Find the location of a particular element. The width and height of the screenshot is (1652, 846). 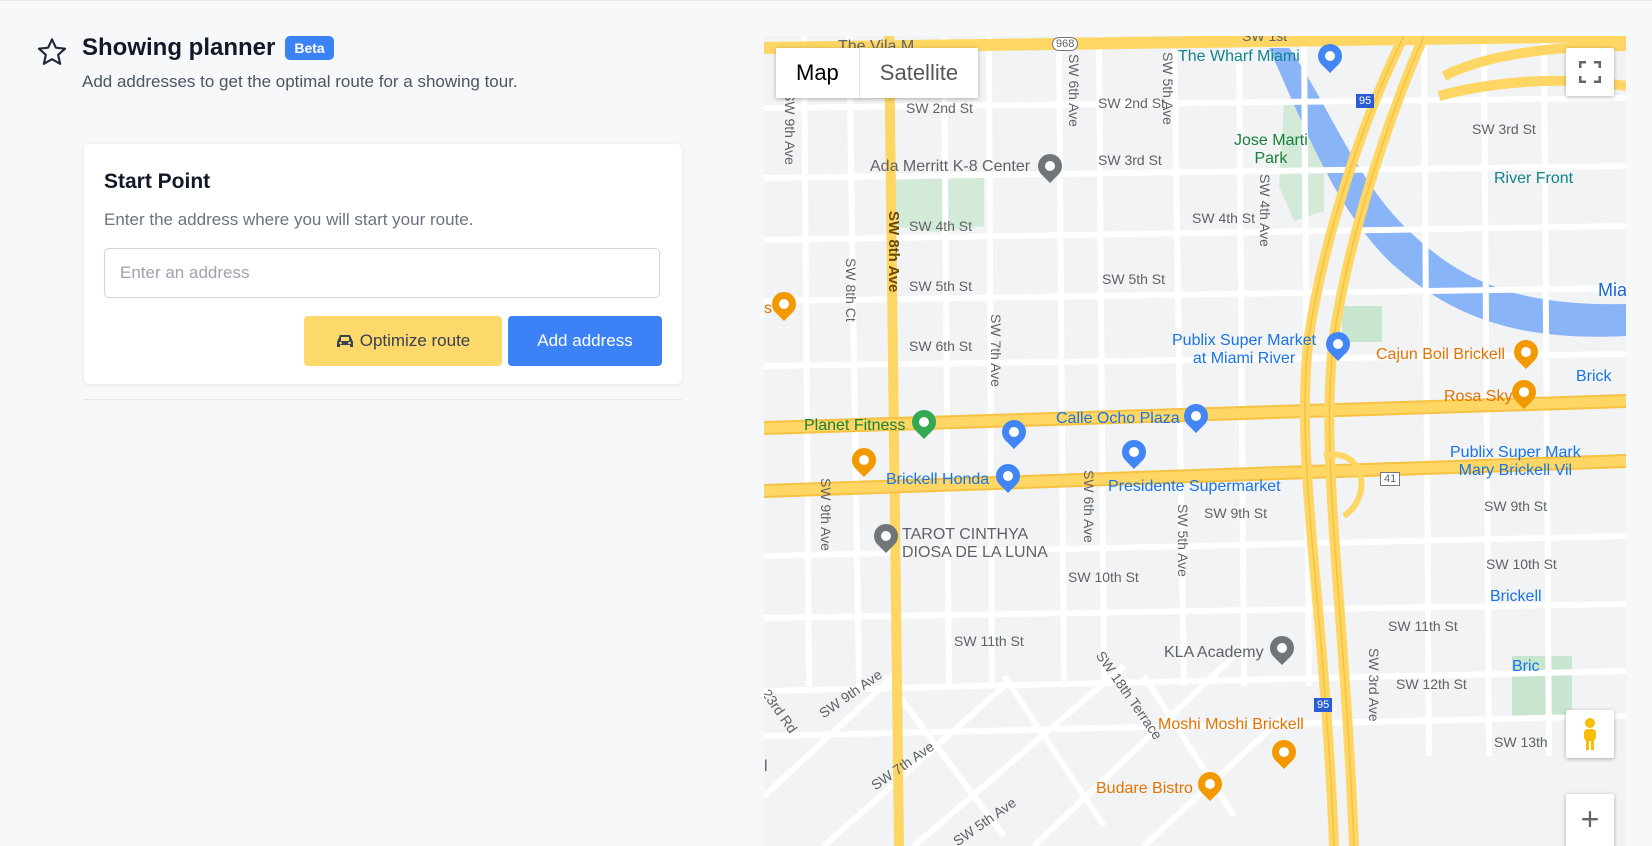

beta-badge: Beta is located at coordinates (309, 48).